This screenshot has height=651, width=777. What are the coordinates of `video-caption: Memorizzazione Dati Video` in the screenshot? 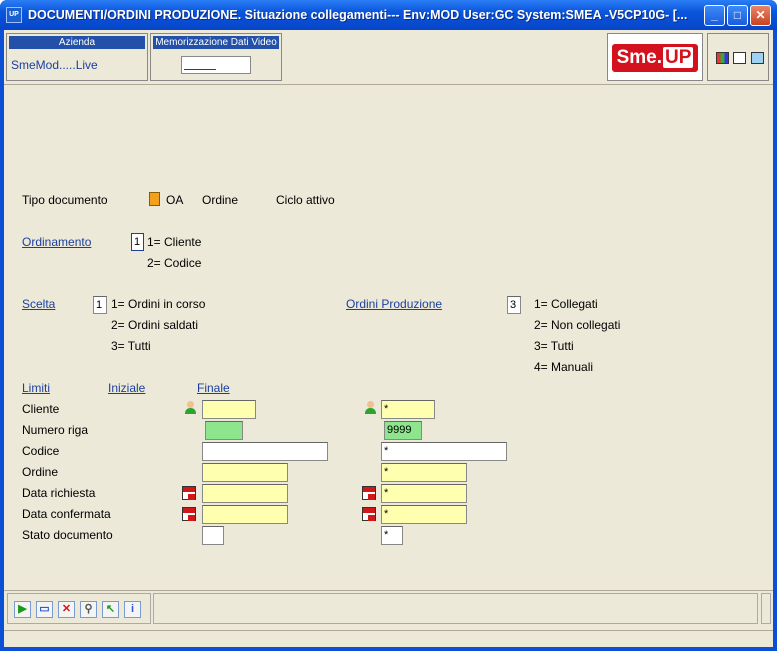 It's located at (216, 42).